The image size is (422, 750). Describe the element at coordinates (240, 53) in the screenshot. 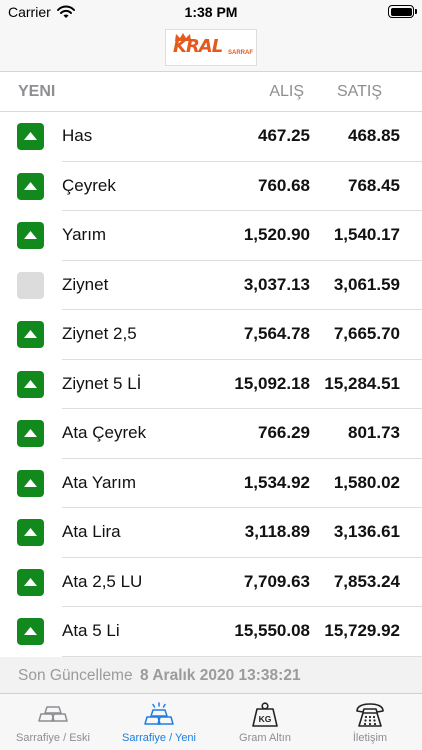

I see `logo-subtext: SARRAF` at that location.